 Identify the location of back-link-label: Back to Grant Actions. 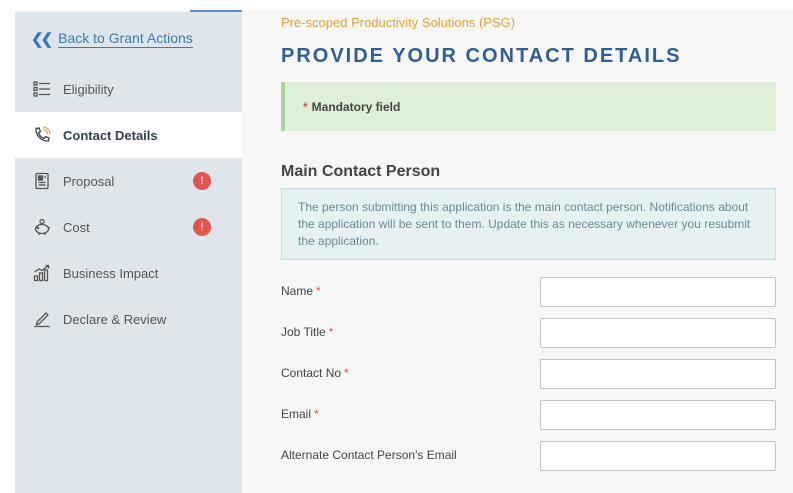
(125, 39).